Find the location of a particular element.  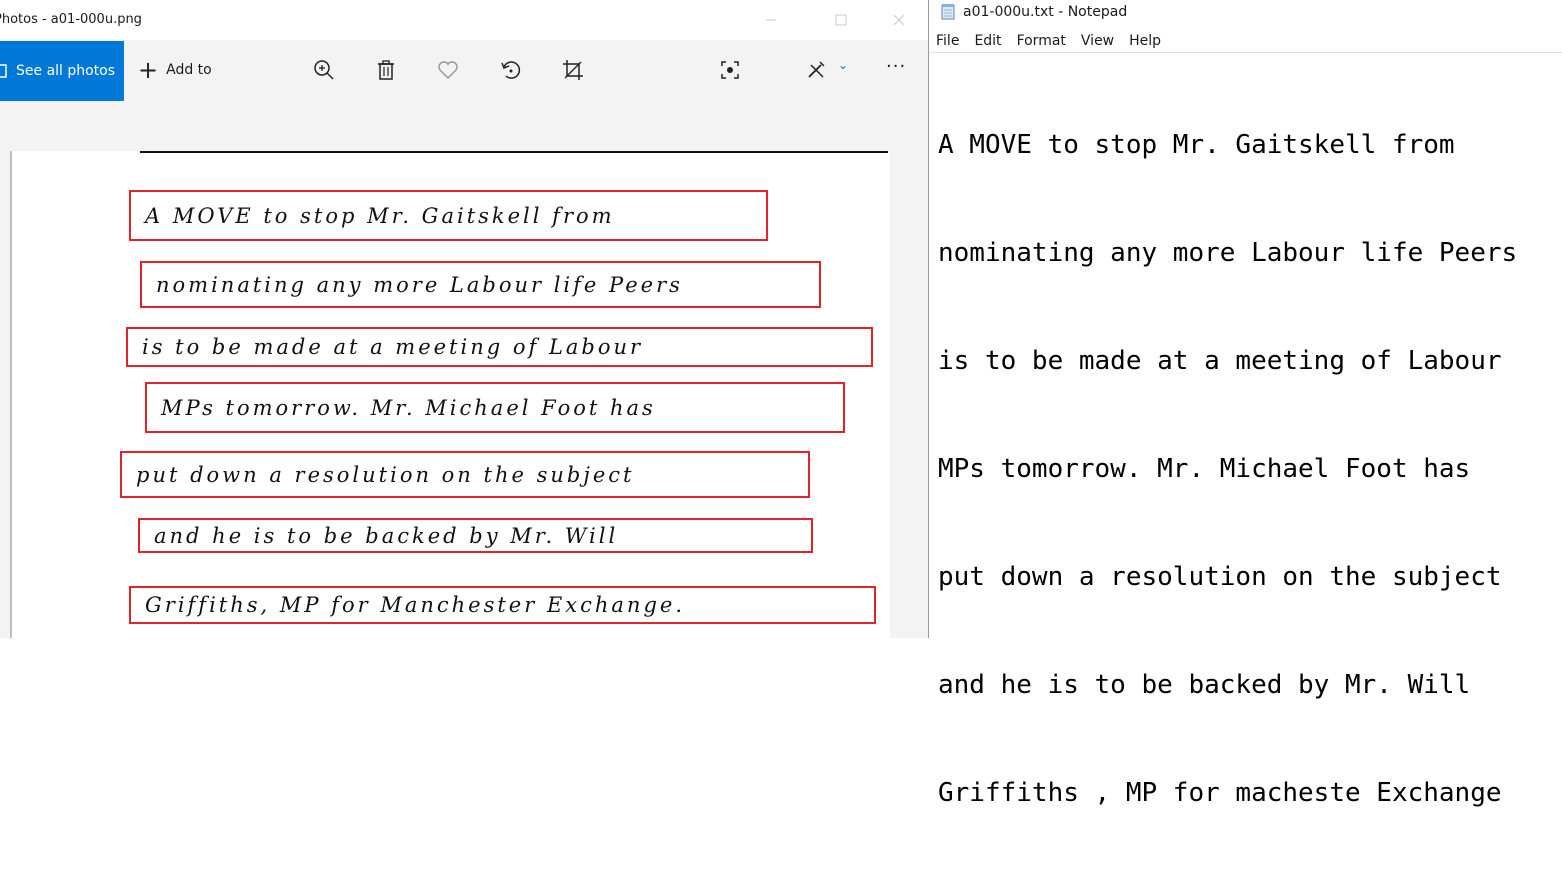

text-line-box: Griffiths, MP for Manchester Exchange. is located at coordinates (502, 605).